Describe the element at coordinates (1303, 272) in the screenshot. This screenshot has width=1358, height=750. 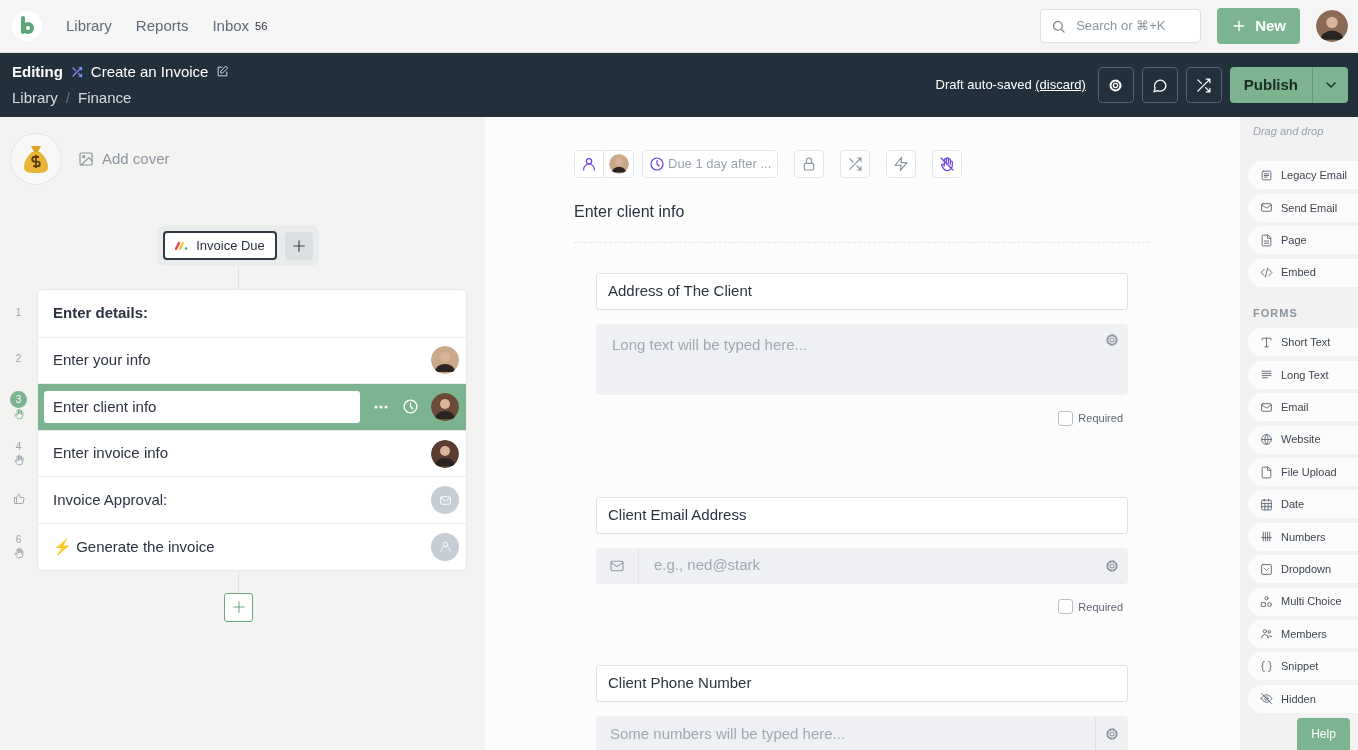
I see `palette-item: Embed` at that location.